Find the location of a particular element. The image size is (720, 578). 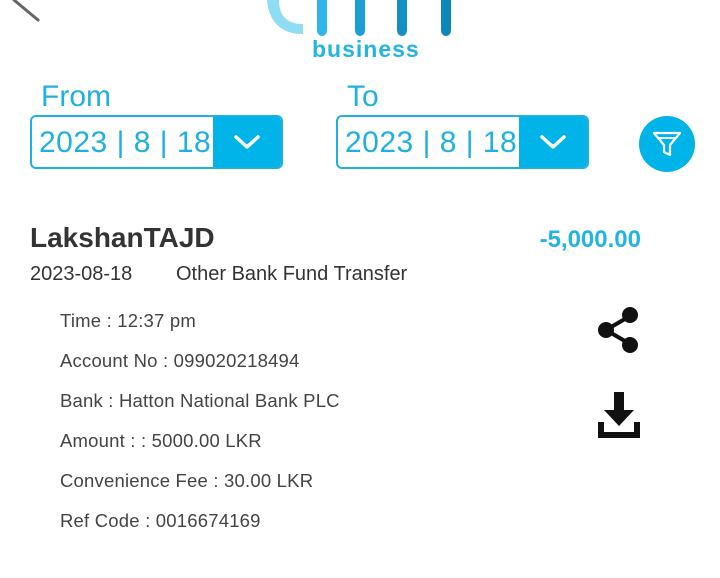

detail-time: Time : 12:37 pm is located at coordinates (128, 320).